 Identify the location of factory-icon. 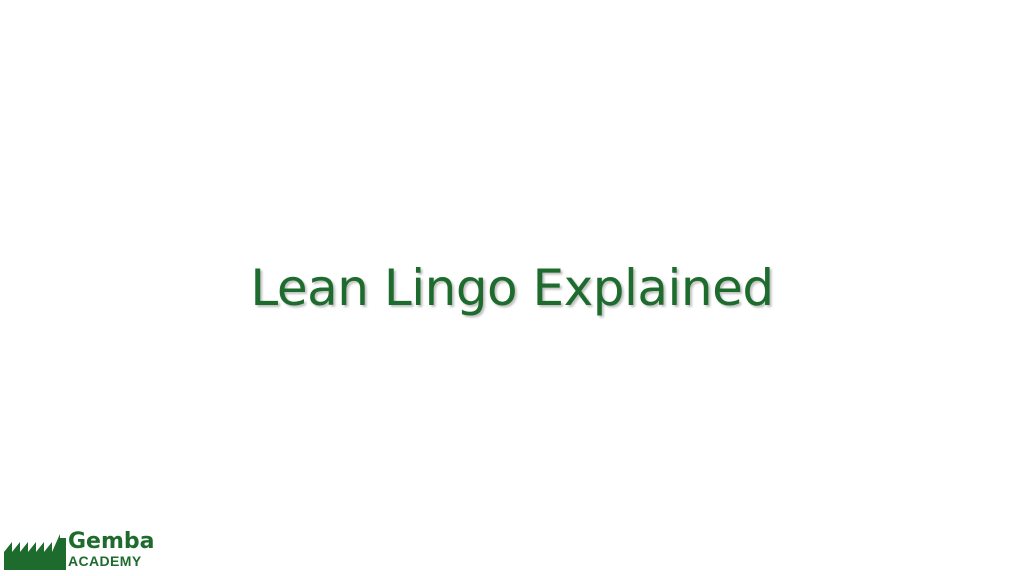
(35, 552).